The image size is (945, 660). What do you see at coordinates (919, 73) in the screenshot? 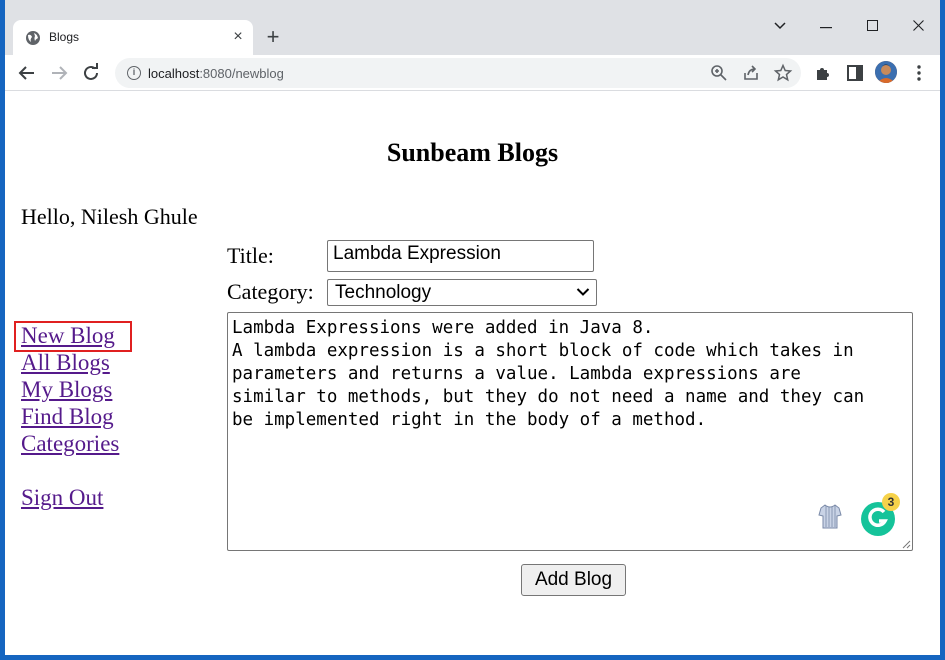
I see `menu-kebab-icon` at bounding box center [919, 73].